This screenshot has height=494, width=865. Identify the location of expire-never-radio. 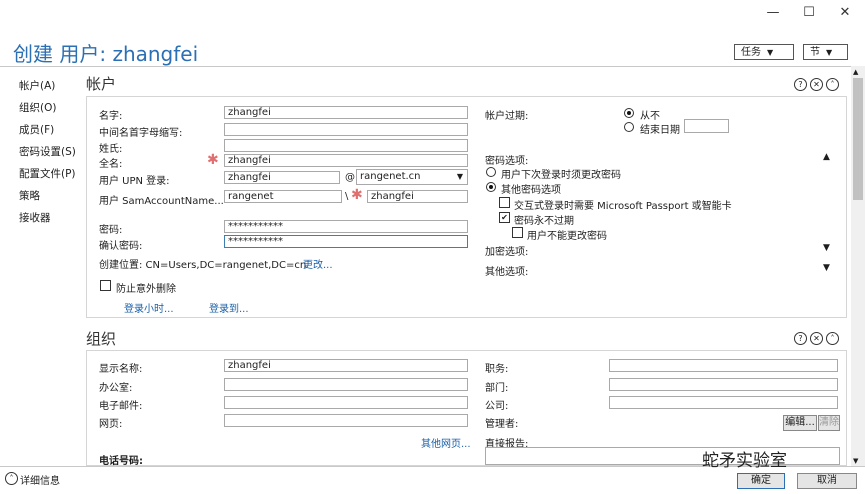
(629, 113).